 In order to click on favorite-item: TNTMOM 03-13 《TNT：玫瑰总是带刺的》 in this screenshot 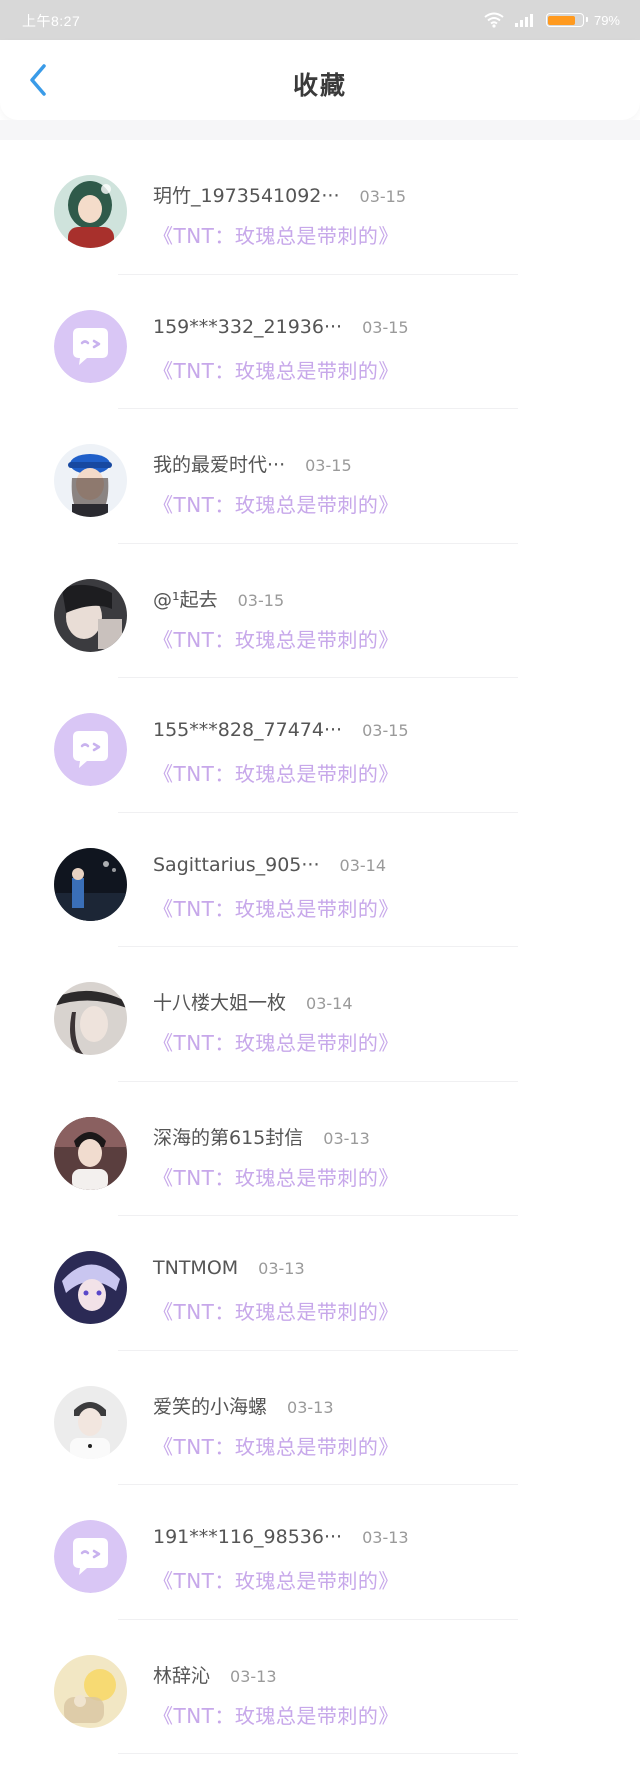, I will do `click(320, 1283)`.